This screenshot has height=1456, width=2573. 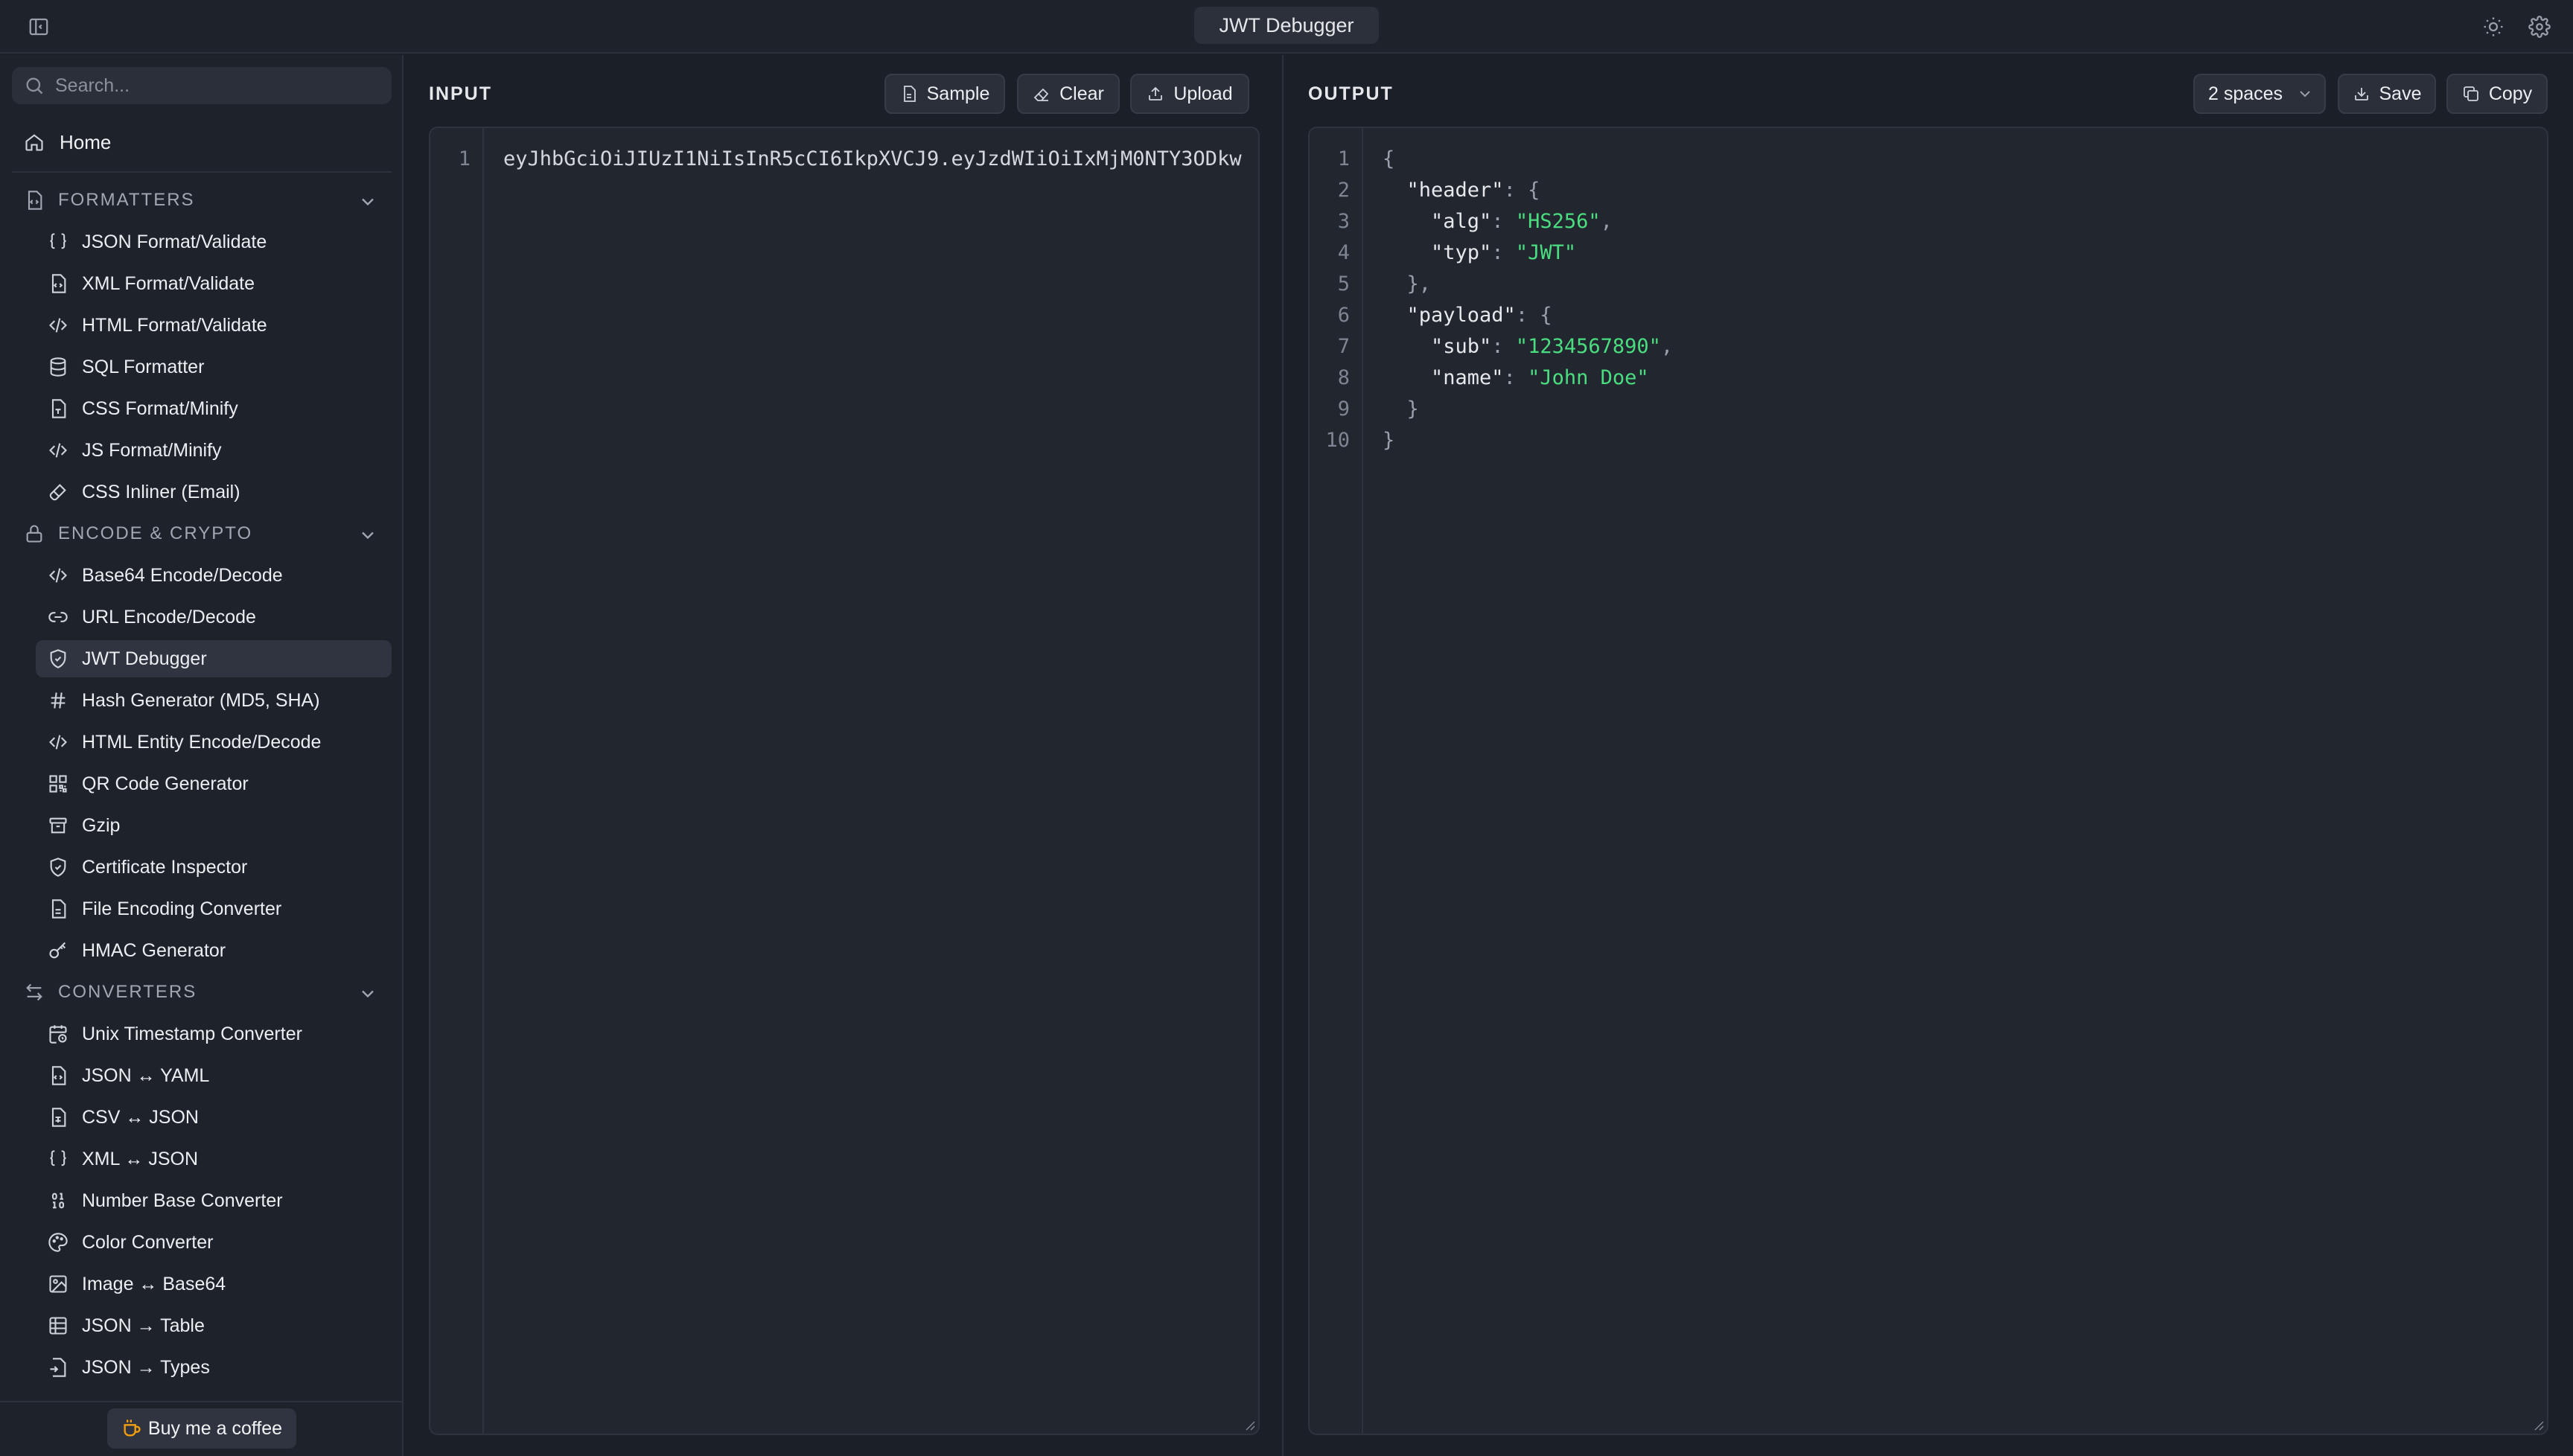 I want to click on line-number: 7, so click(x=1343, y=346).